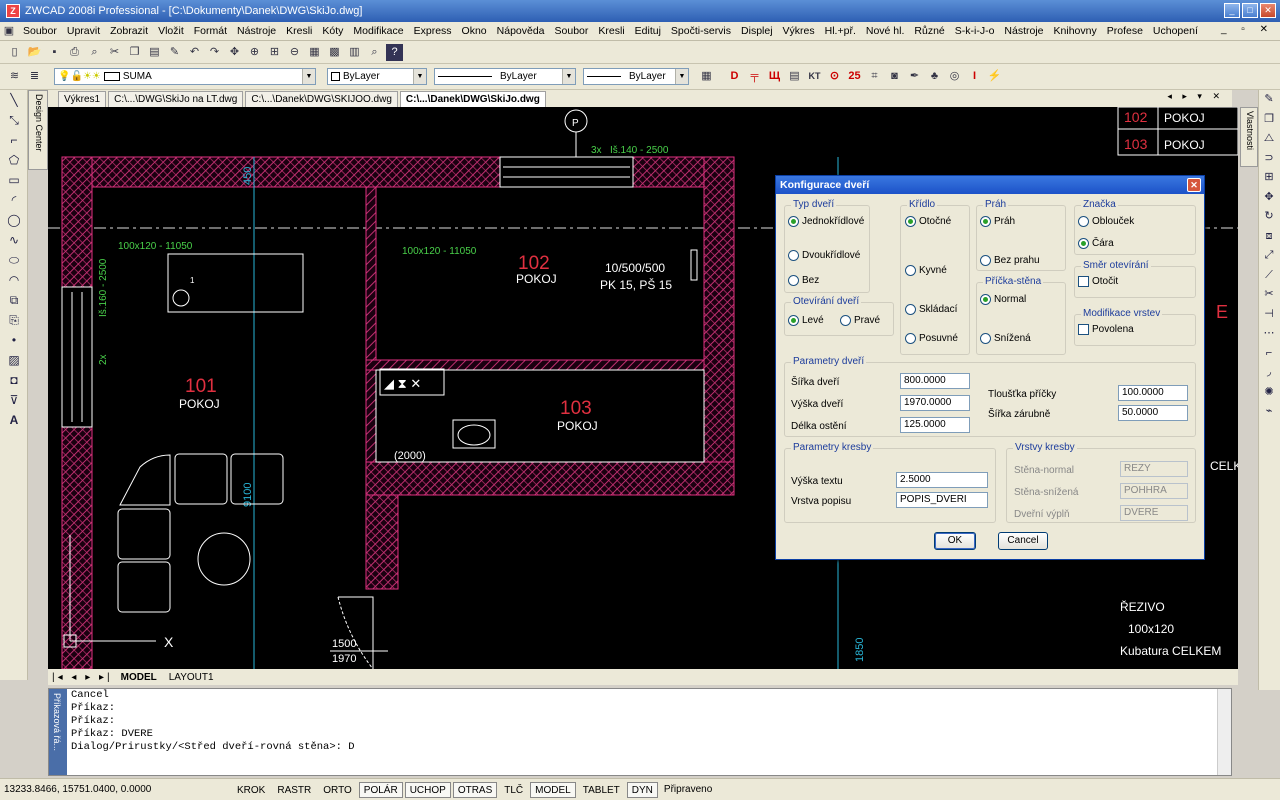 Image resolution: width=1280 pixels, height=800 pixels. I want to click on stretch-icon: ⤢, so click(1269, 256).